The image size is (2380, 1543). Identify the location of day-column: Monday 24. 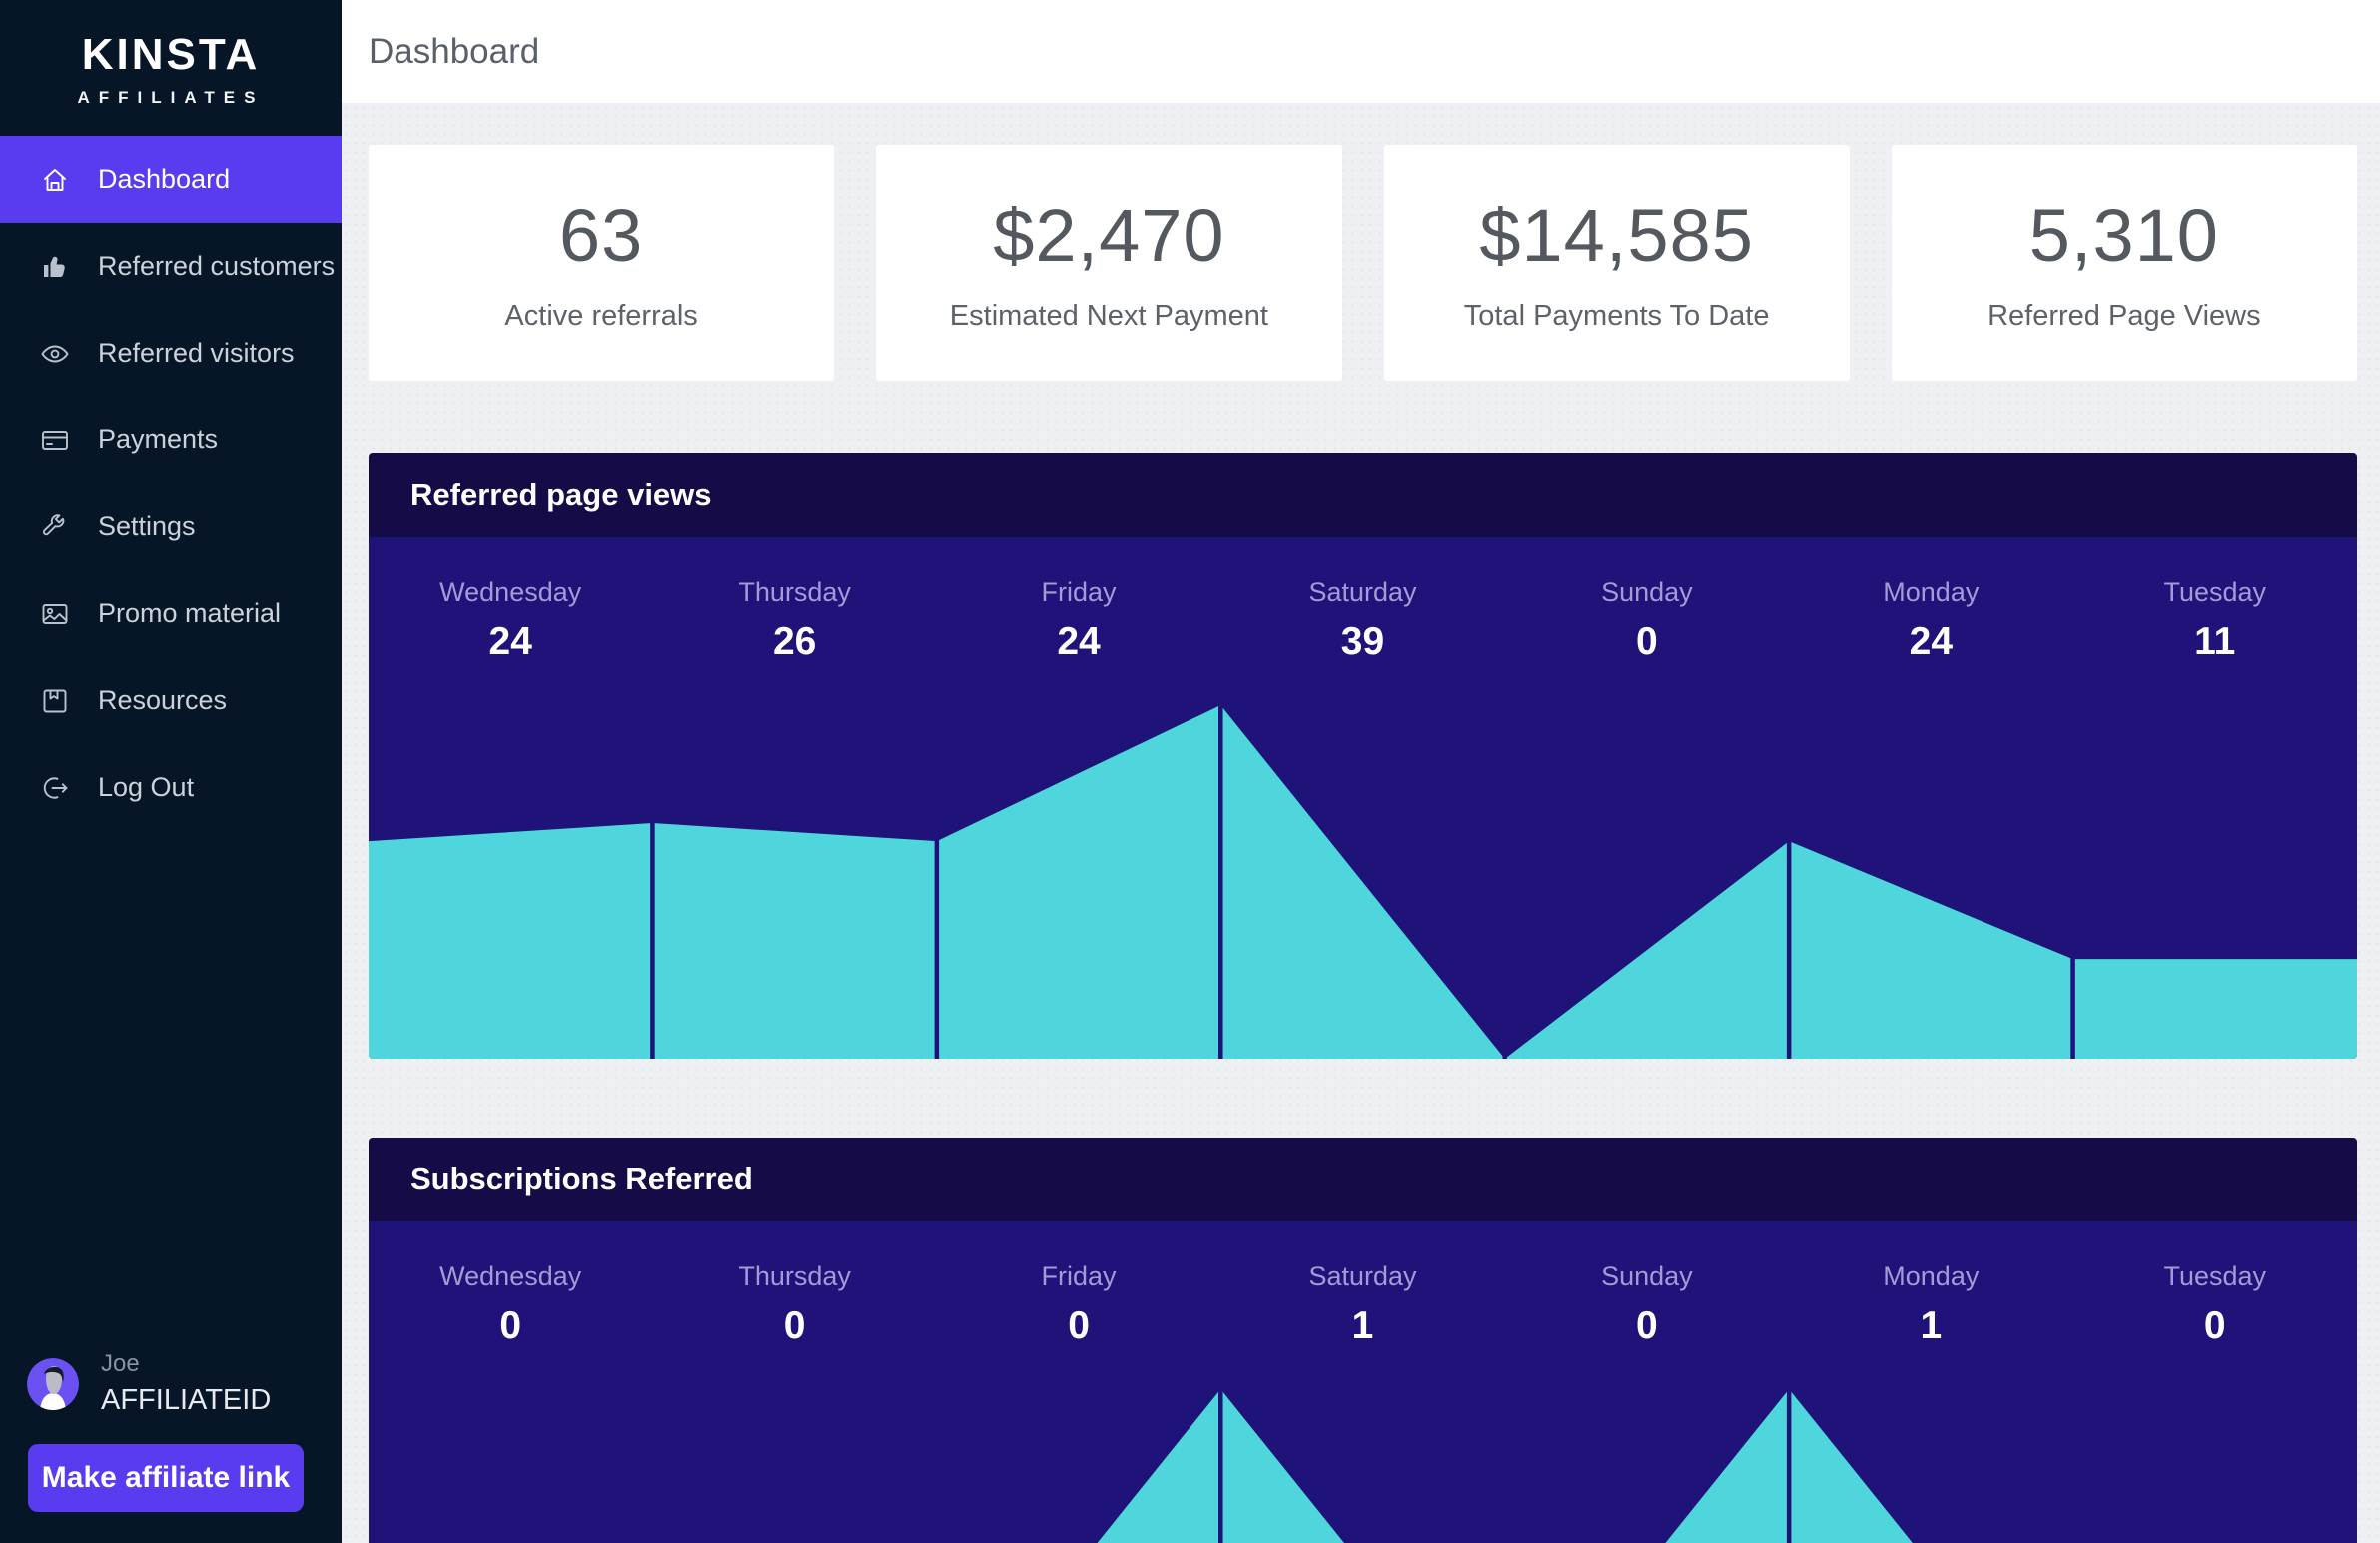
(1930, 600).